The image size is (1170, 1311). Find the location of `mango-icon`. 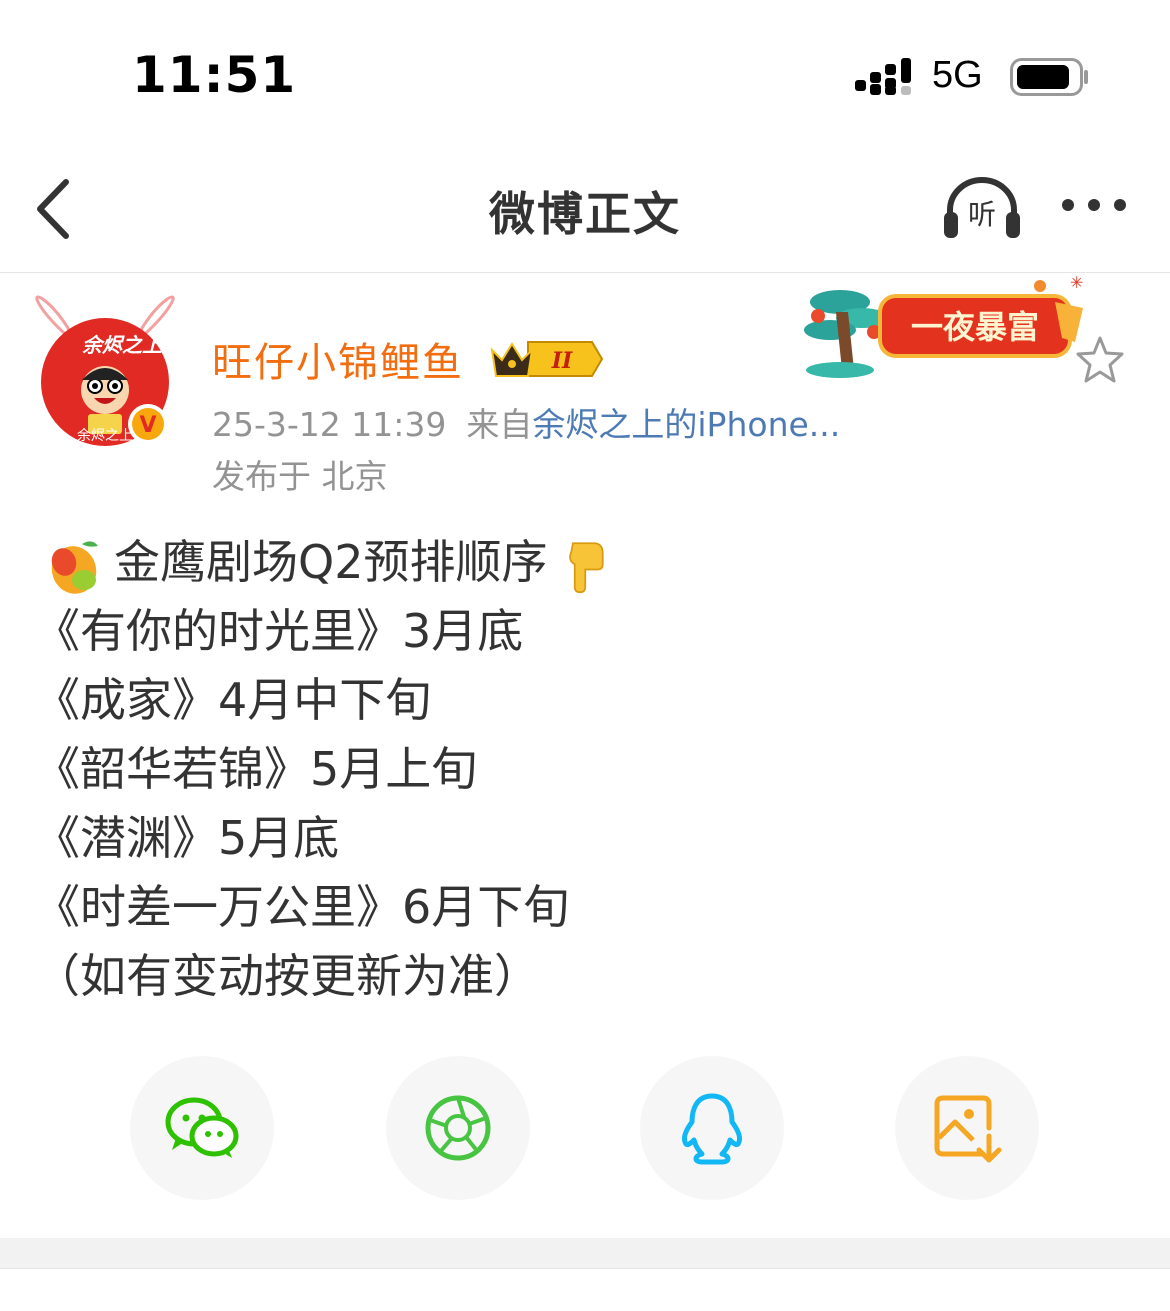

mango-icon is located at coordinates (74, 567).